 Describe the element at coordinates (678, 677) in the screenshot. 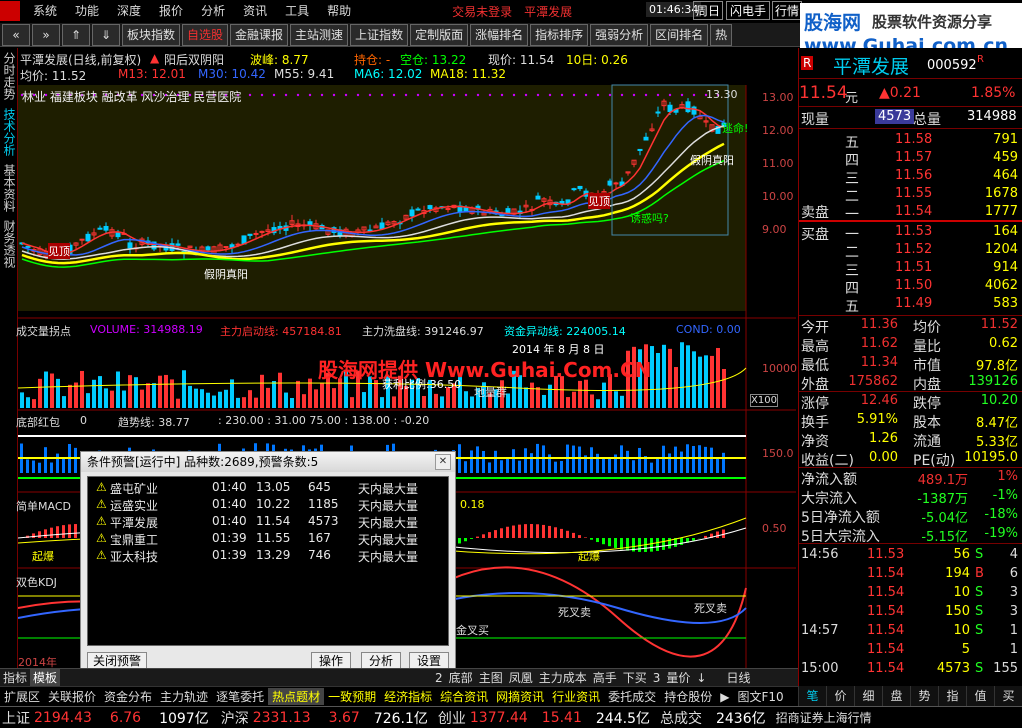

I see `nav-vol-price: 量价` at that location.